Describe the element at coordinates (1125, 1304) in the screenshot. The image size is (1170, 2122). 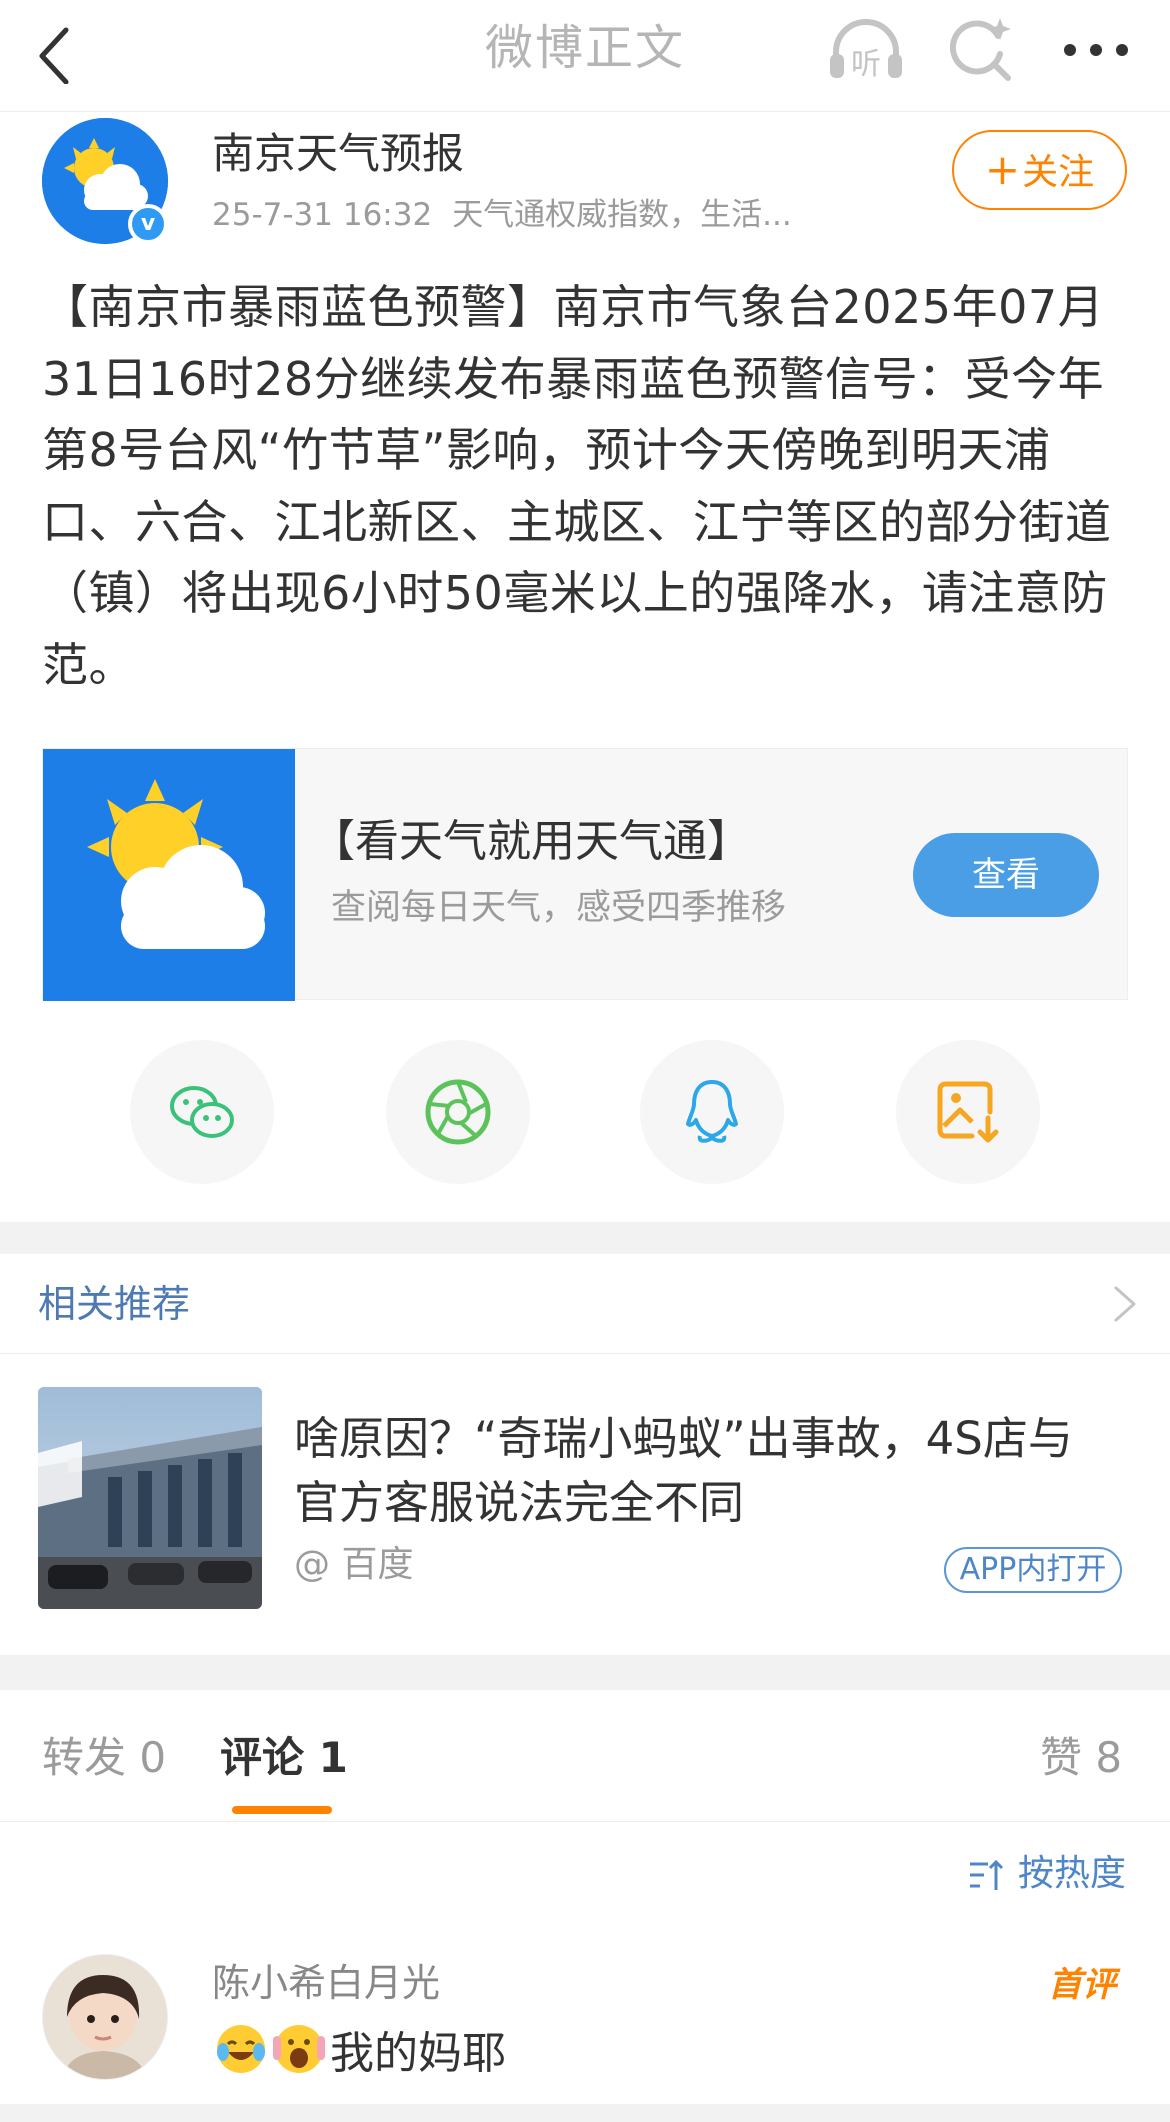
I see `chevron-right-icon` at that location.